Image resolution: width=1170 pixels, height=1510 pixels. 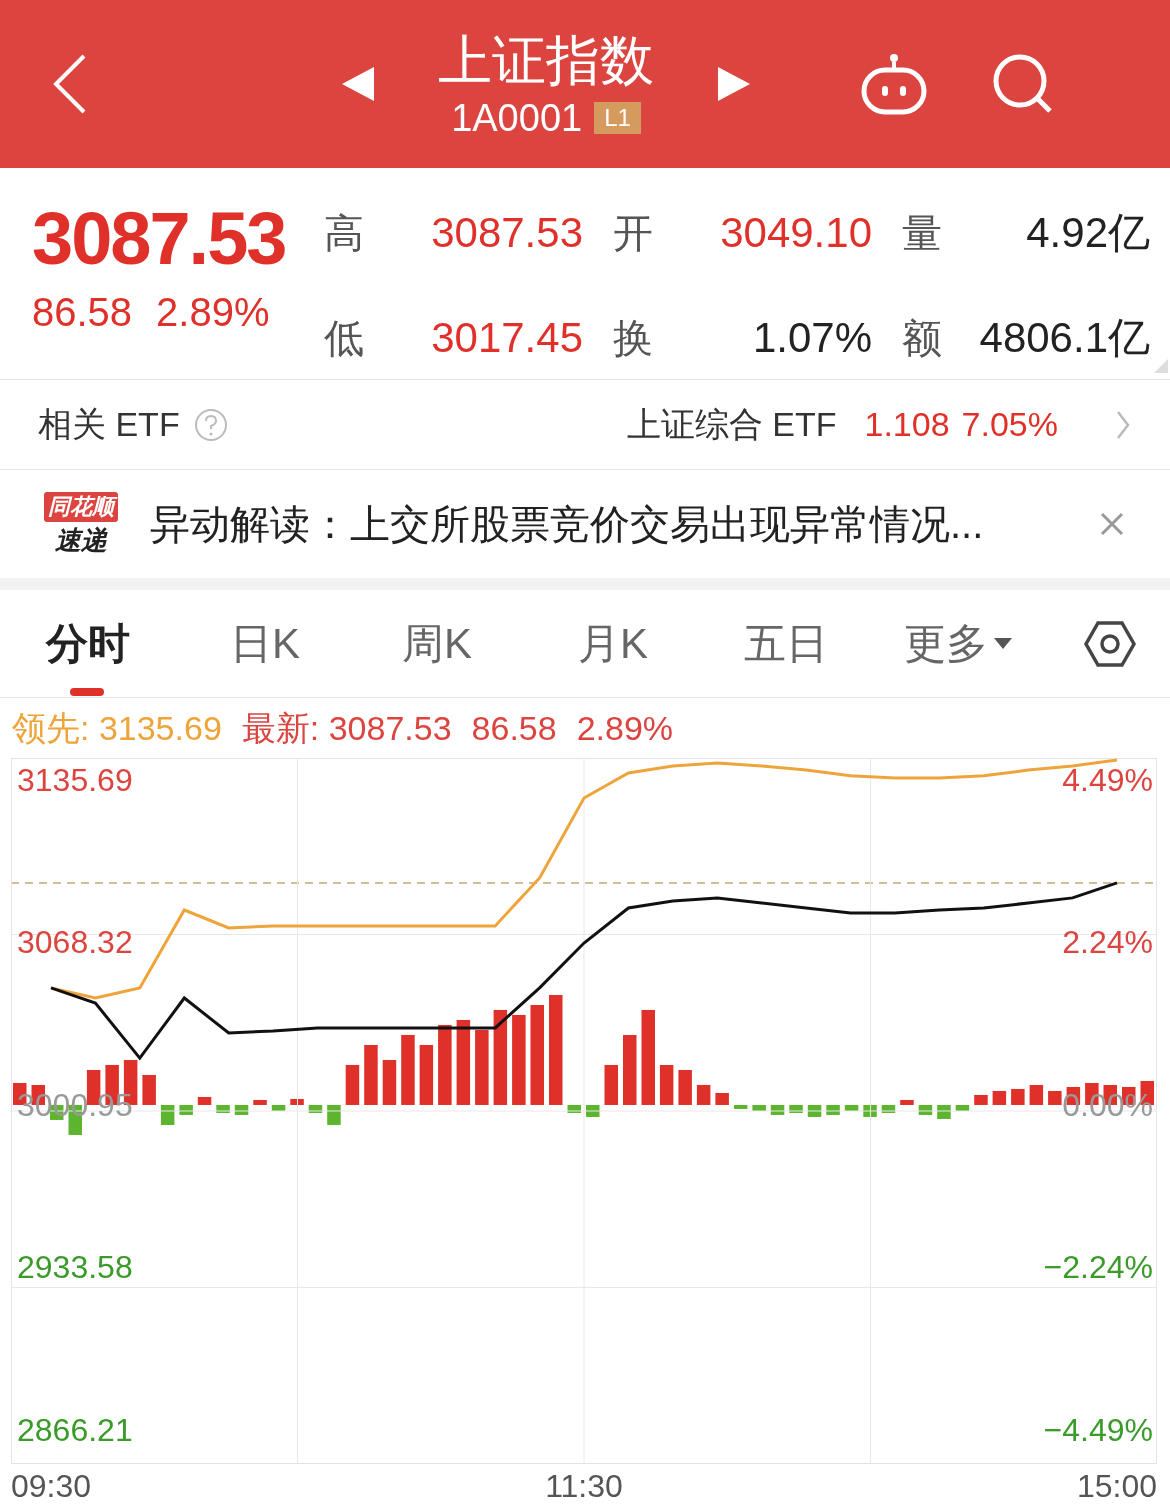 What do you see at coordinates (1098, 1268) in the screenshot?
I see `percent-axis-label: −2.24%` at bounding box center [1098, 1268].